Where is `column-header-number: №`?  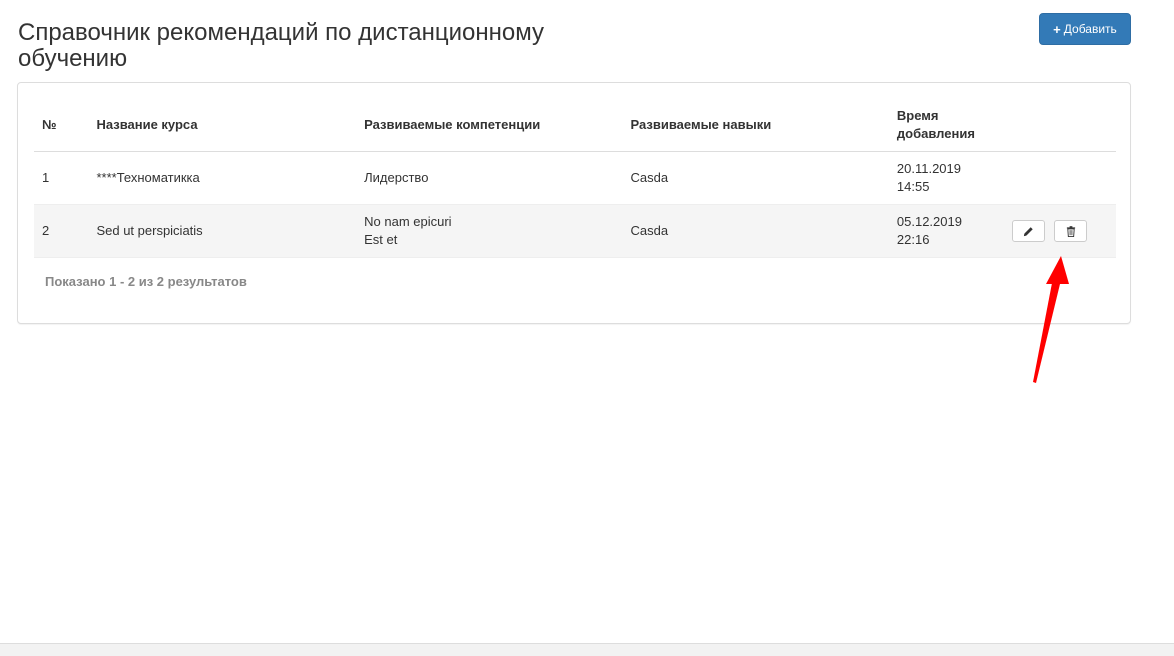
column-header-number: № is located at coordinates (61, 125).